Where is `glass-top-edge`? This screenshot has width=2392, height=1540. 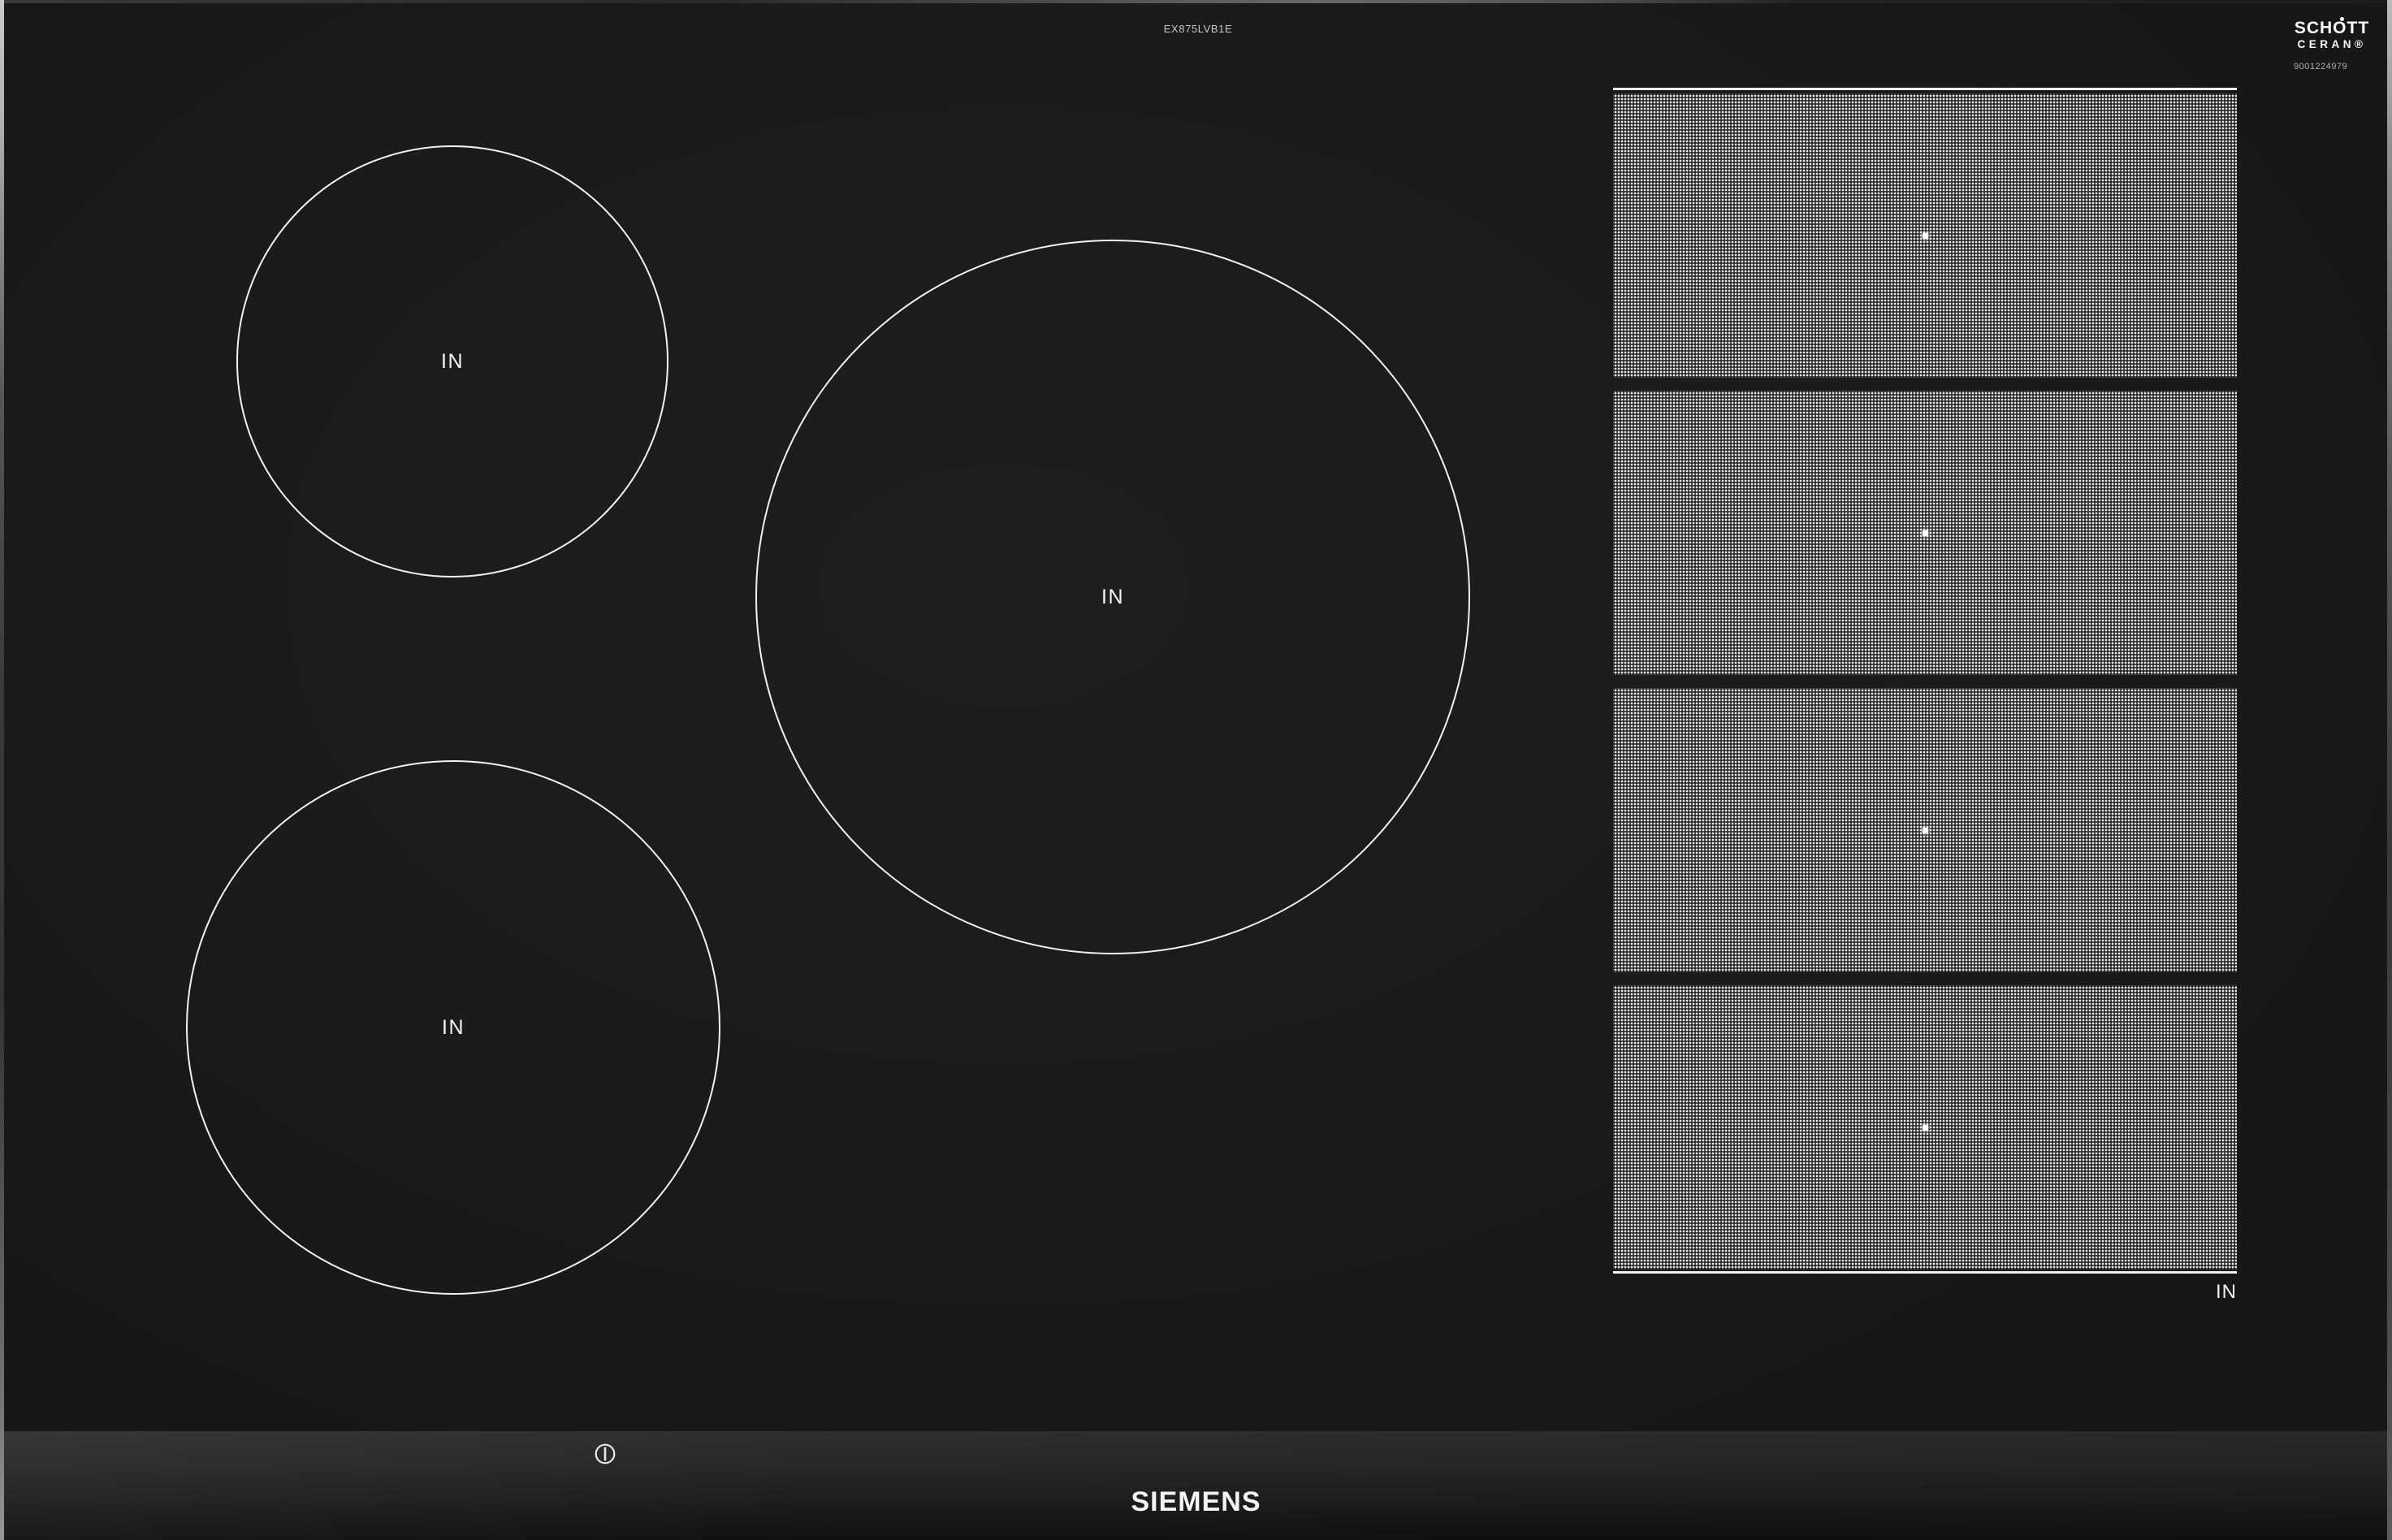 glass-top-edge is located at coordinates (1196, 1).